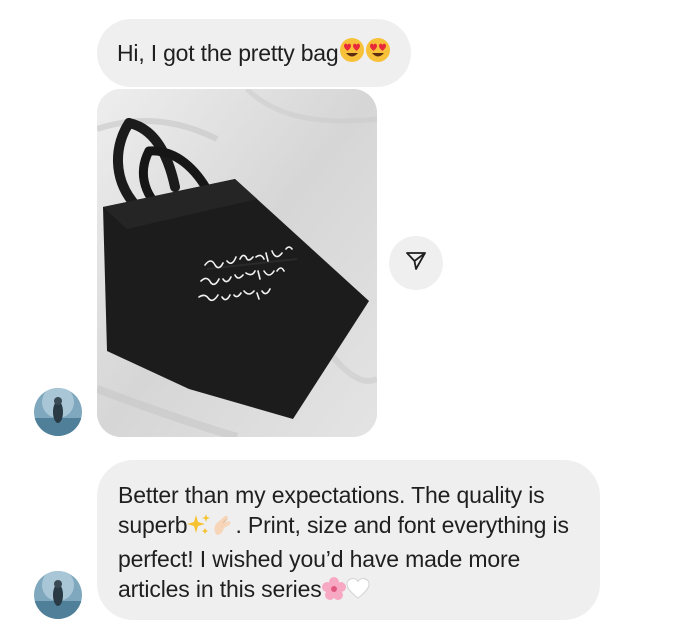 The image size is (699, 628). Describe the element at coordinates (333, 592) in the screenshot. I see `cherry-blossom-emoji-icon` at that location.